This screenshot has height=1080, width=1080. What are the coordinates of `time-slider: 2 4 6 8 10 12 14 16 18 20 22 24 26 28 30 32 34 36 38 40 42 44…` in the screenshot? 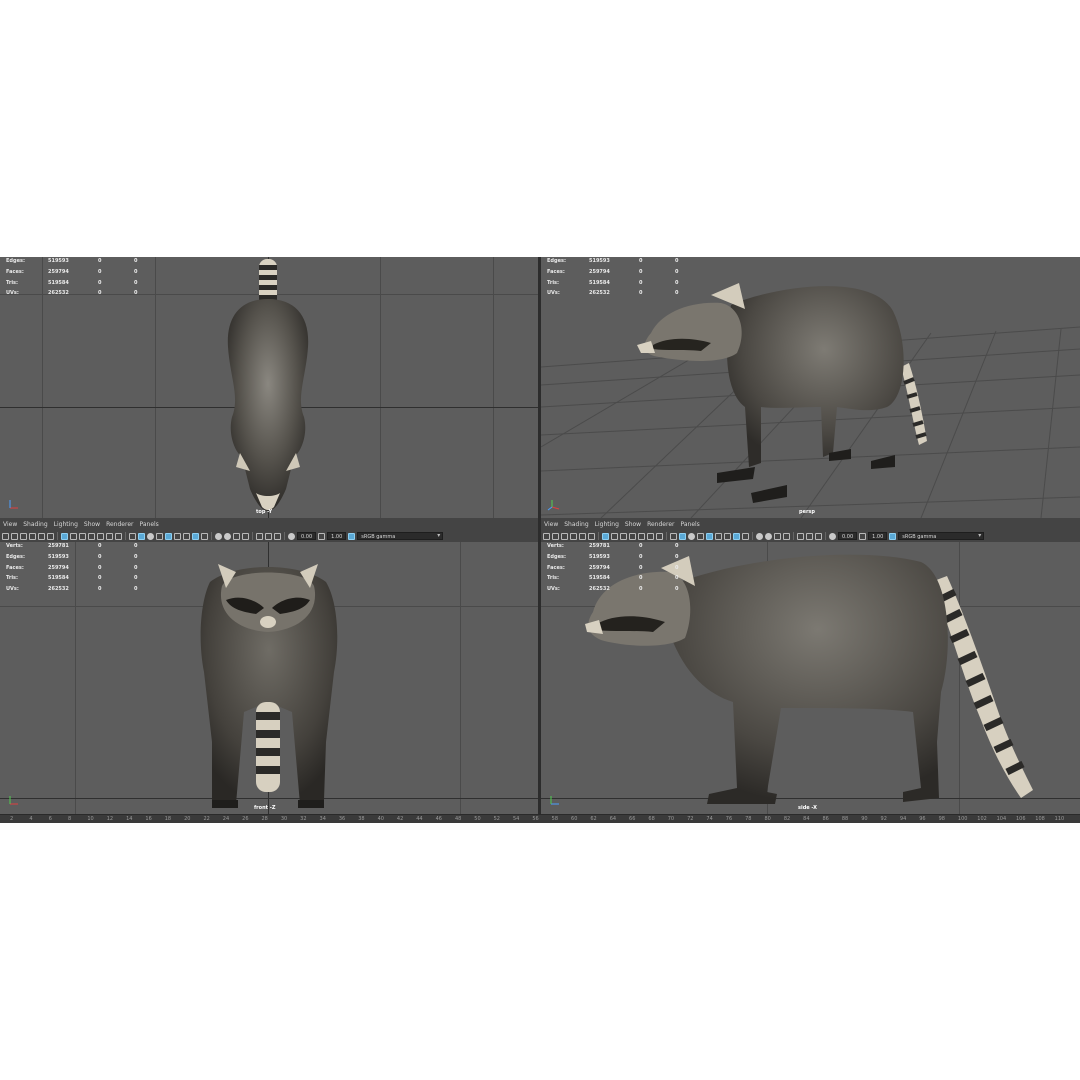 It's located at (540, 818).